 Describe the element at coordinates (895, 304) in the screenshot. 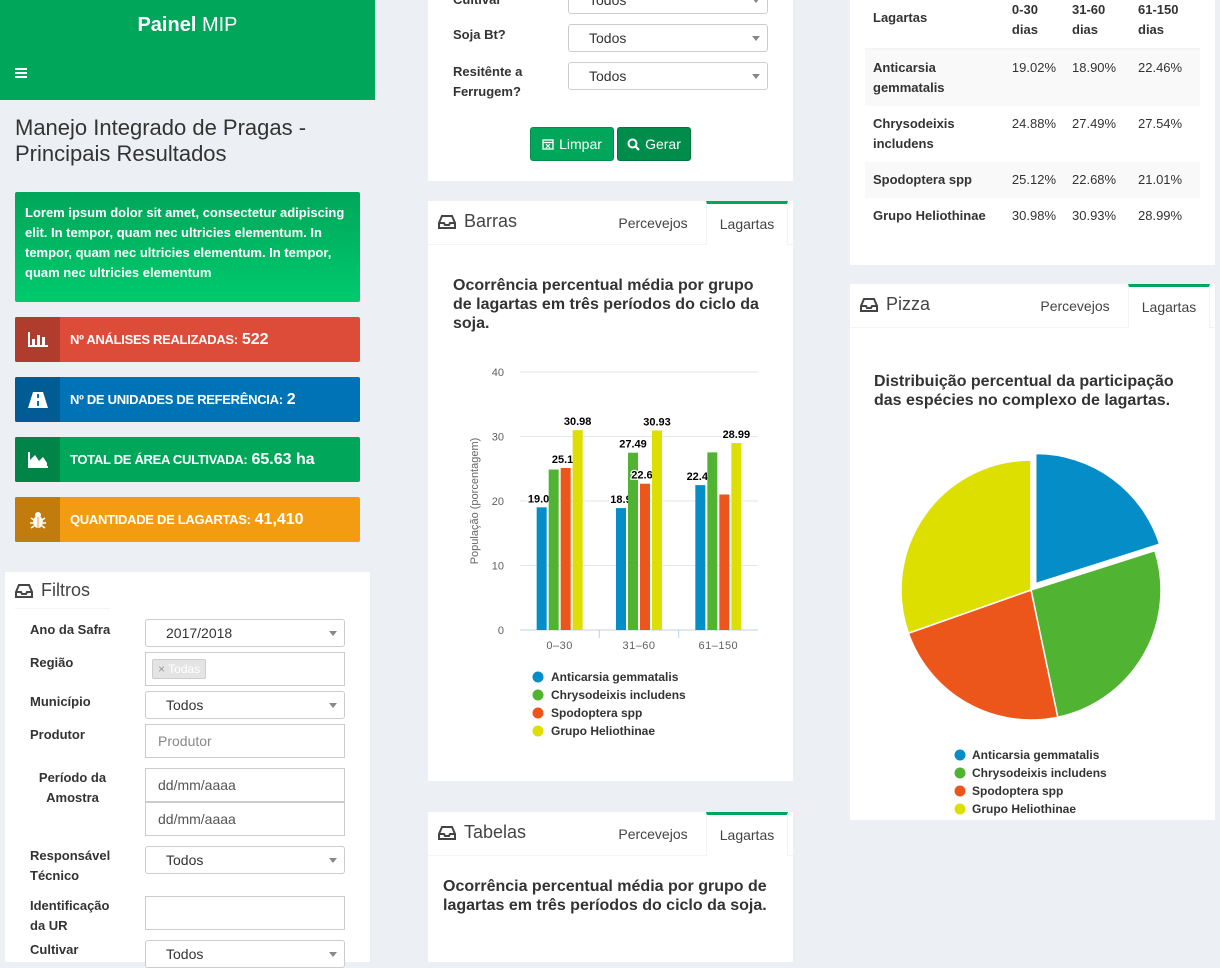

I see `pizza-title: Pizza` at that location.